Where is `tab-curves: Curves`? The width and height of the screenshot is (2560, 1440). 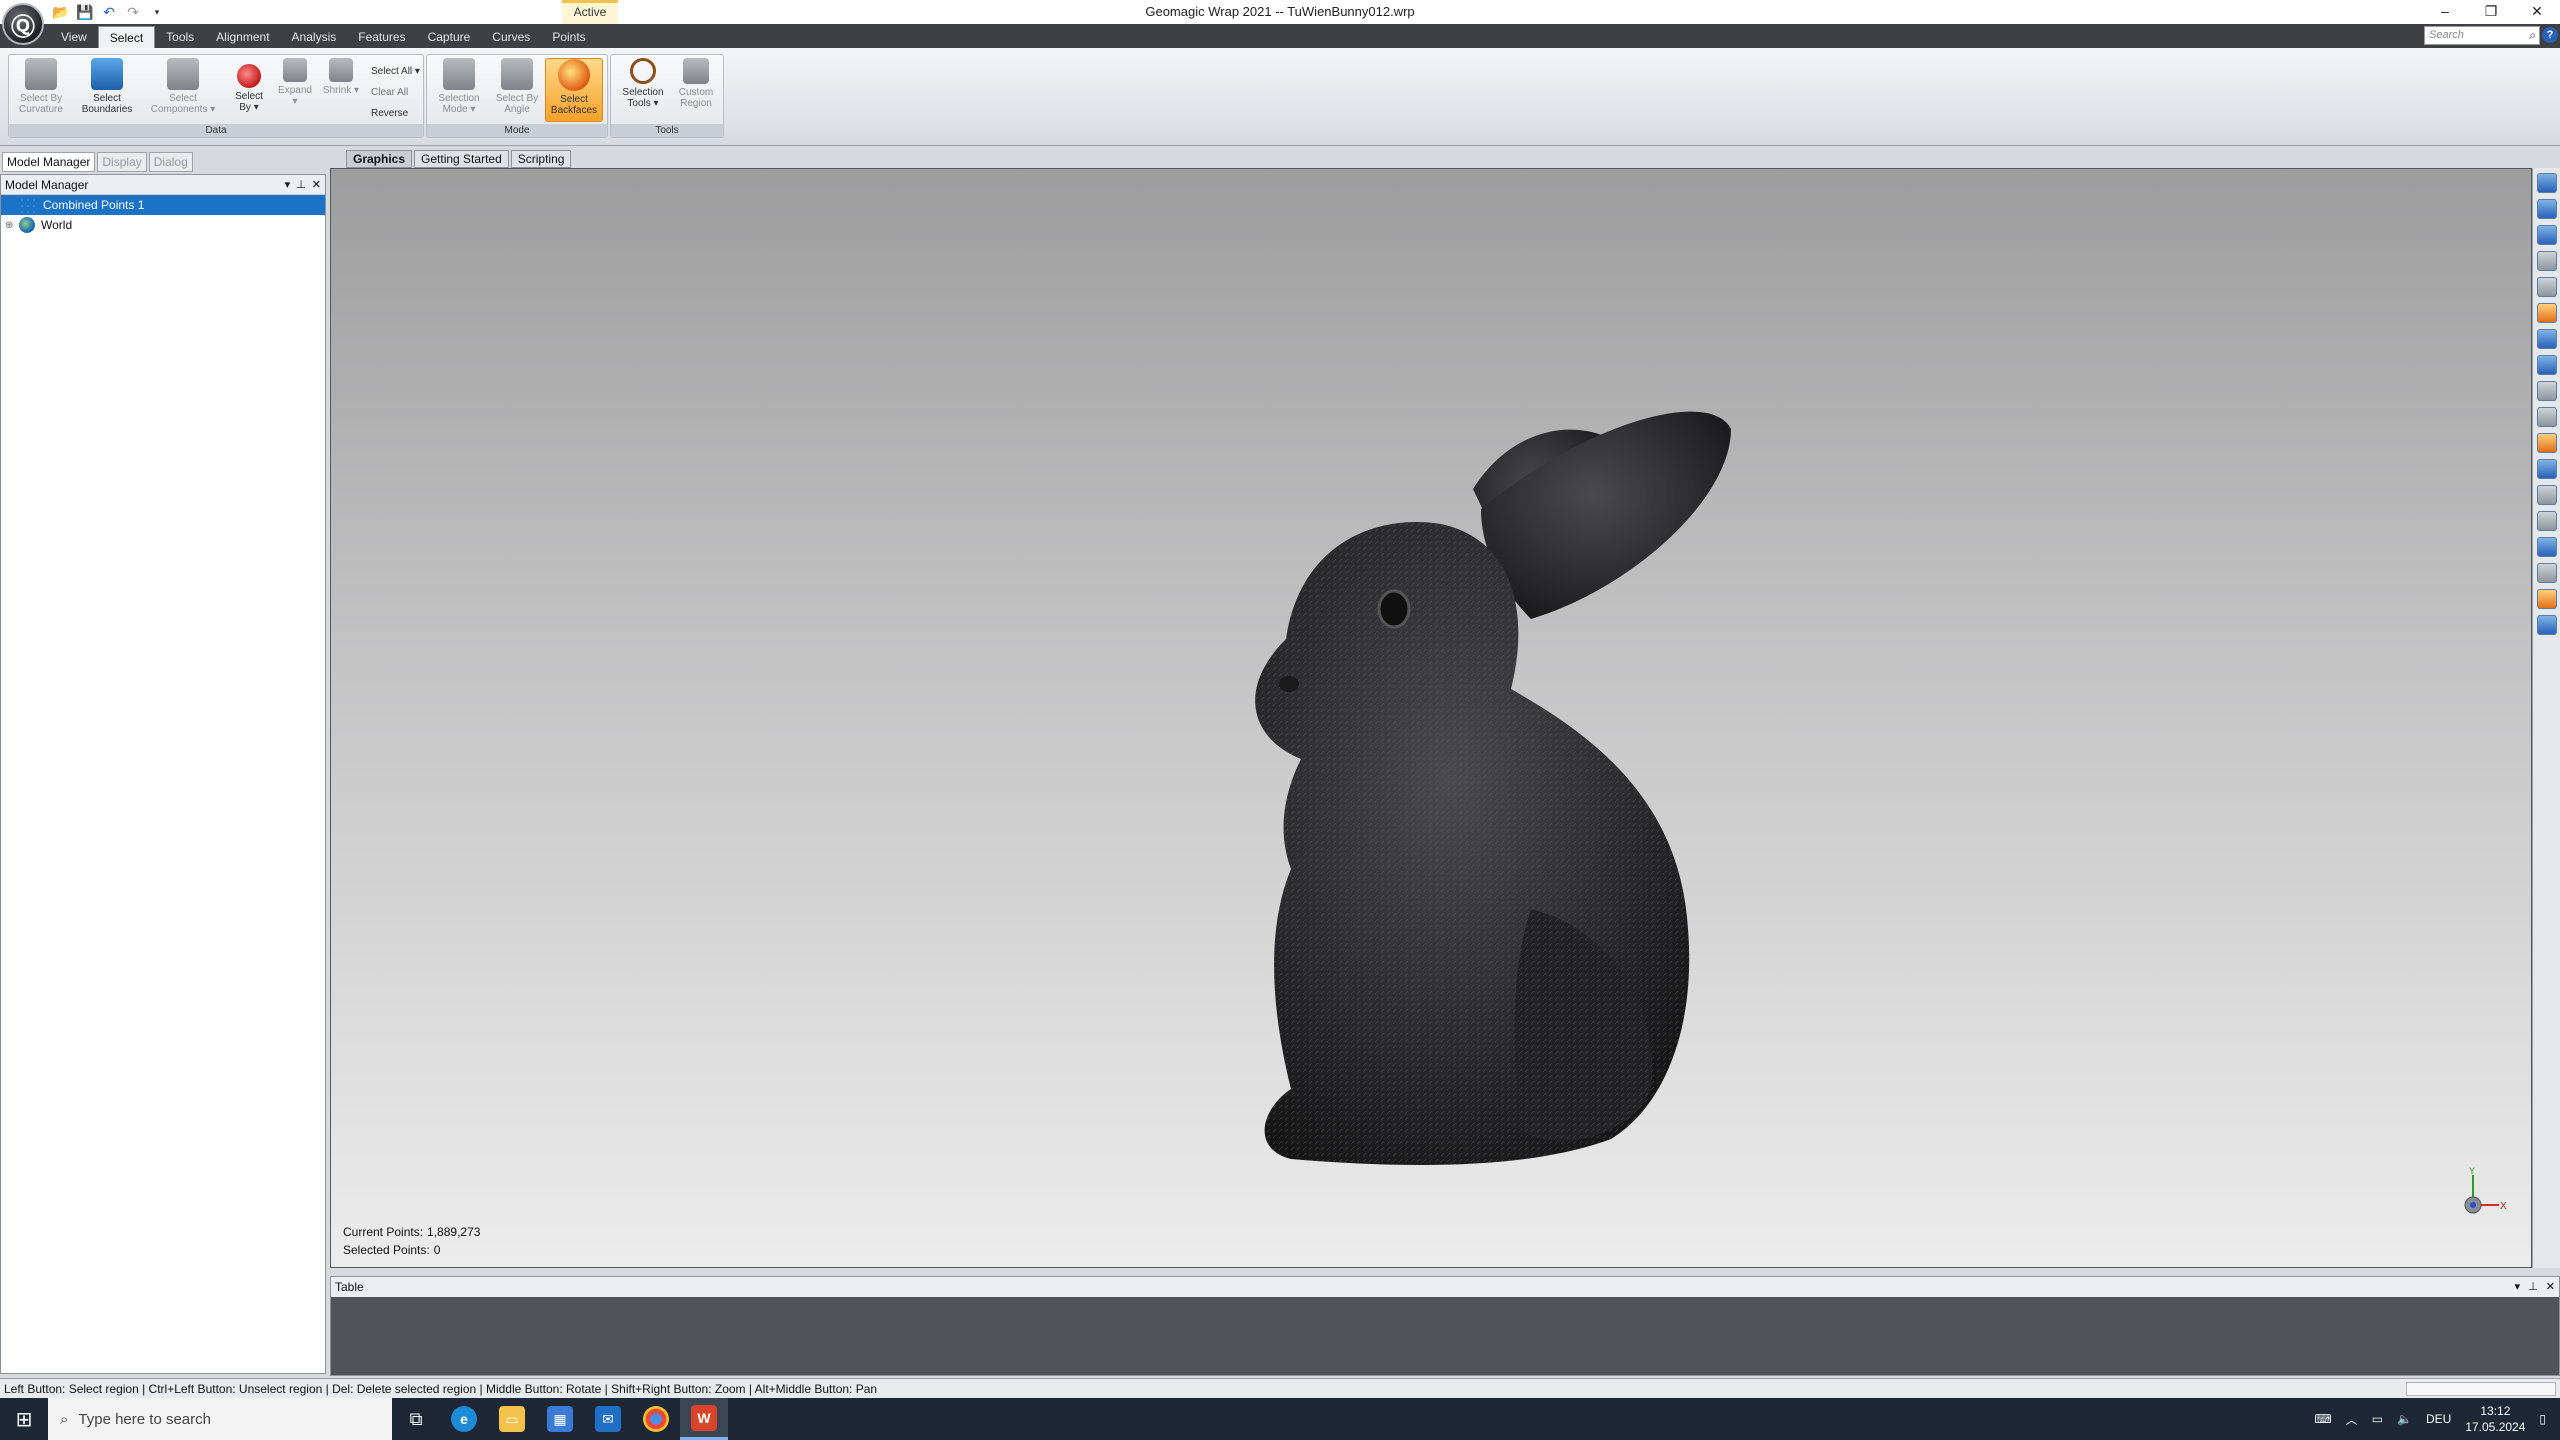 tab-curves: Curves is located at coordinates (511, 37).